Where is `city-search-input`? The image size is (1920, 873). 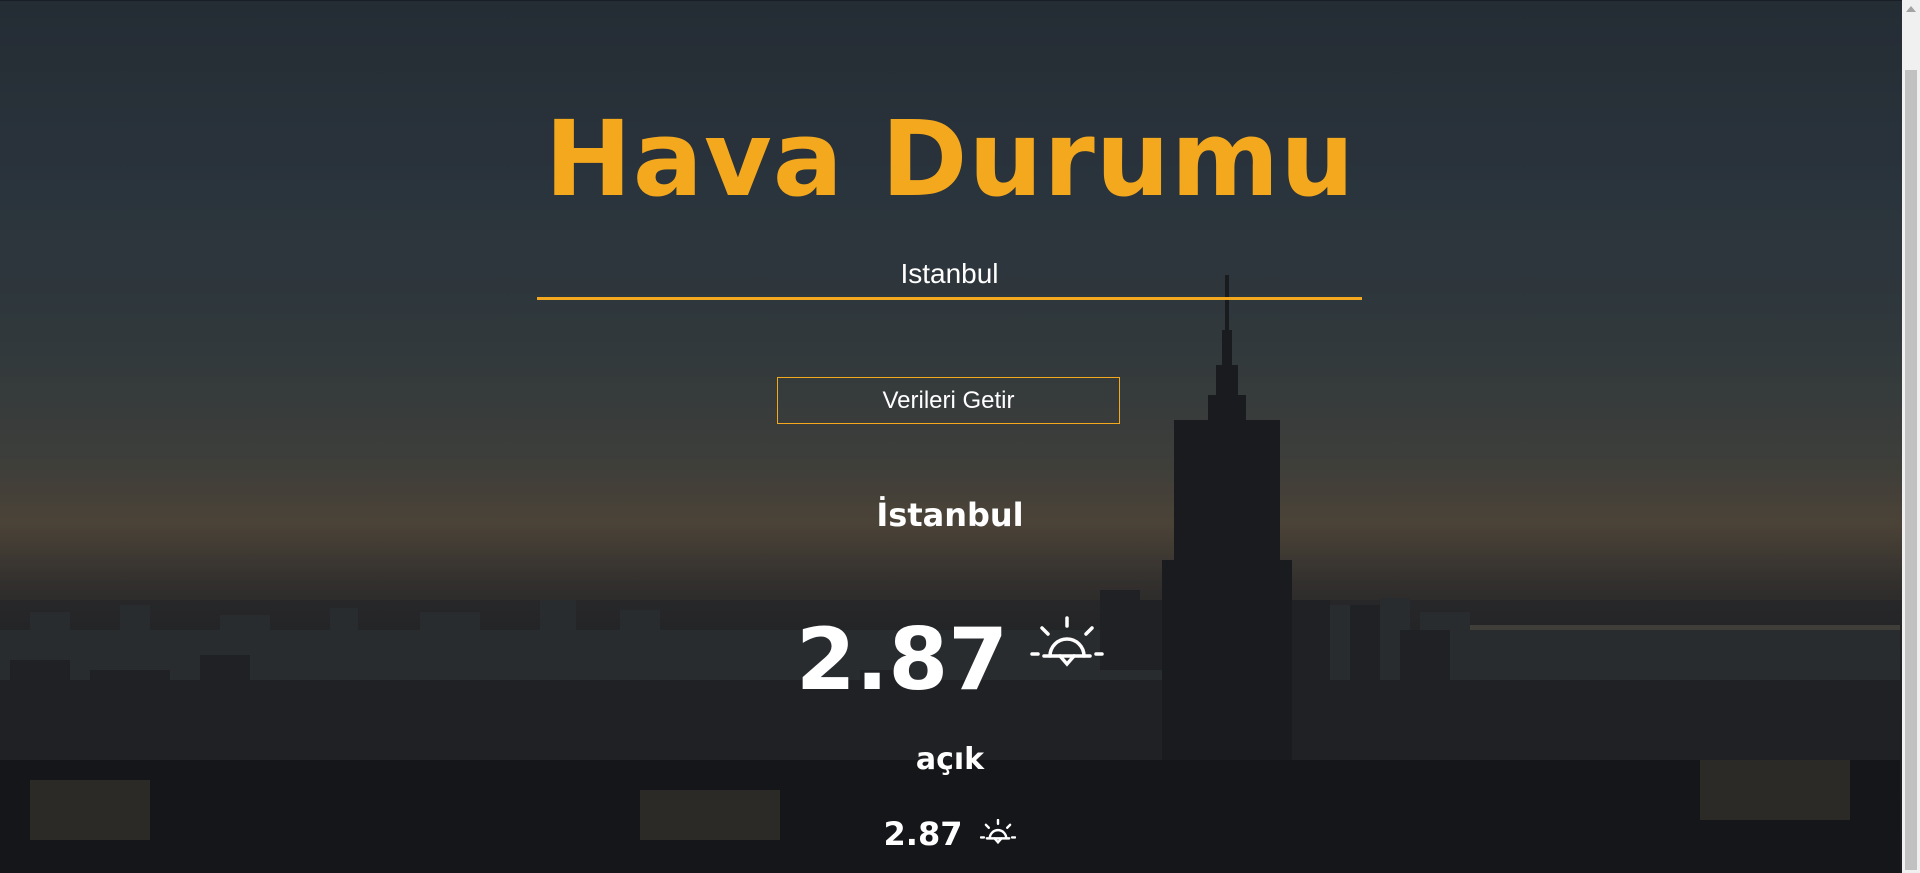 city-search-input is located at coordinates (949, 275).